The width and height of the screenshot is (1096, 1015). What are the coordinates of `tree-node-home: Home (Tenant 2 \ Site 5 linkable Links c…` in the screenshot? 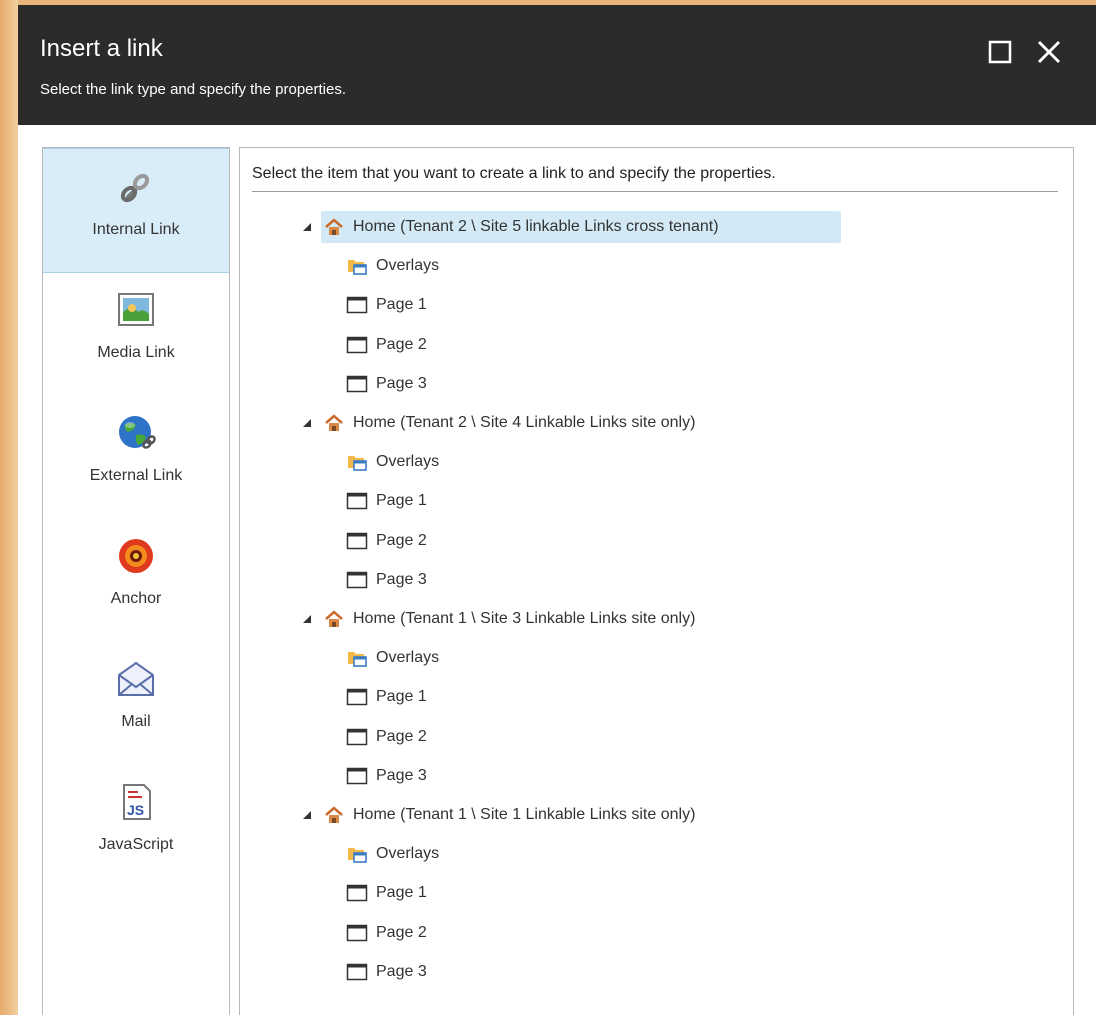 It's located at (570, 227).